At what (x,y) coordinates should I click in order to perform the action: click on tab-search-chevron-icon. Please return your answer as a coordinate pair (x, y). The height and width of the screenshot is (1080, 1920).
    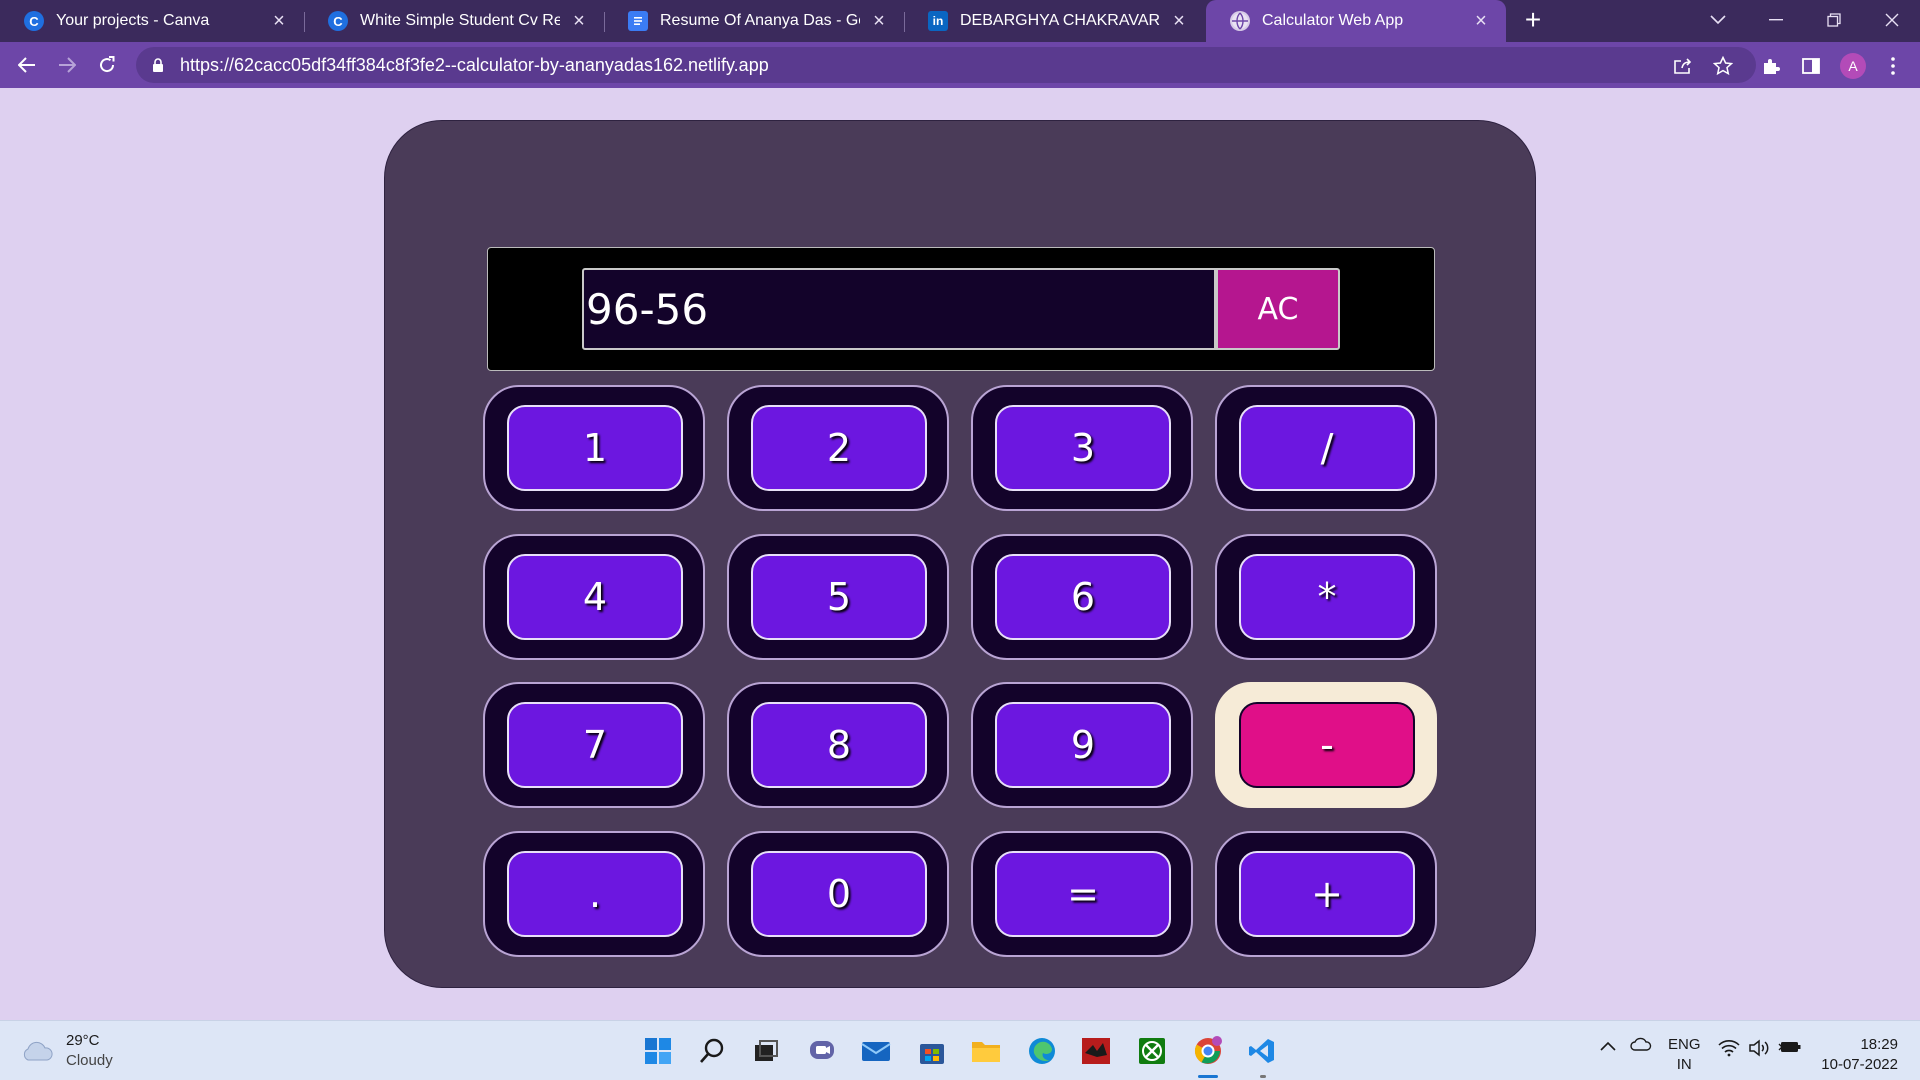
    Looking at the image, I should click on (1718, 20).